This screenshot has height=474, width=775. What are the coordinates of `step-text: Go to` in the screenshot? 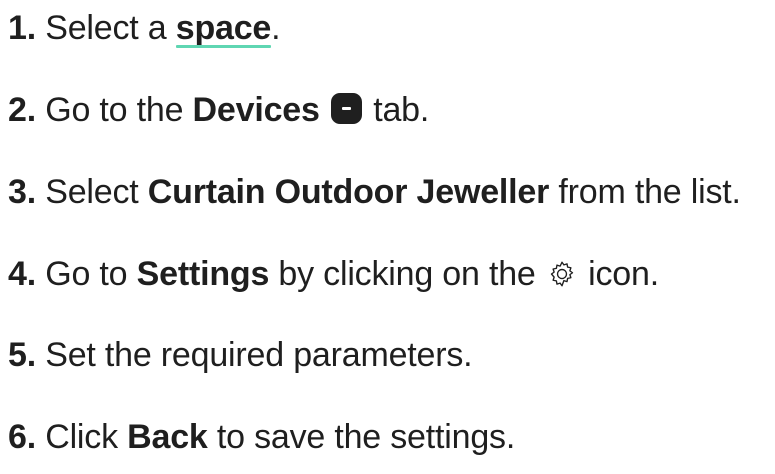 It's located at (86, 274).